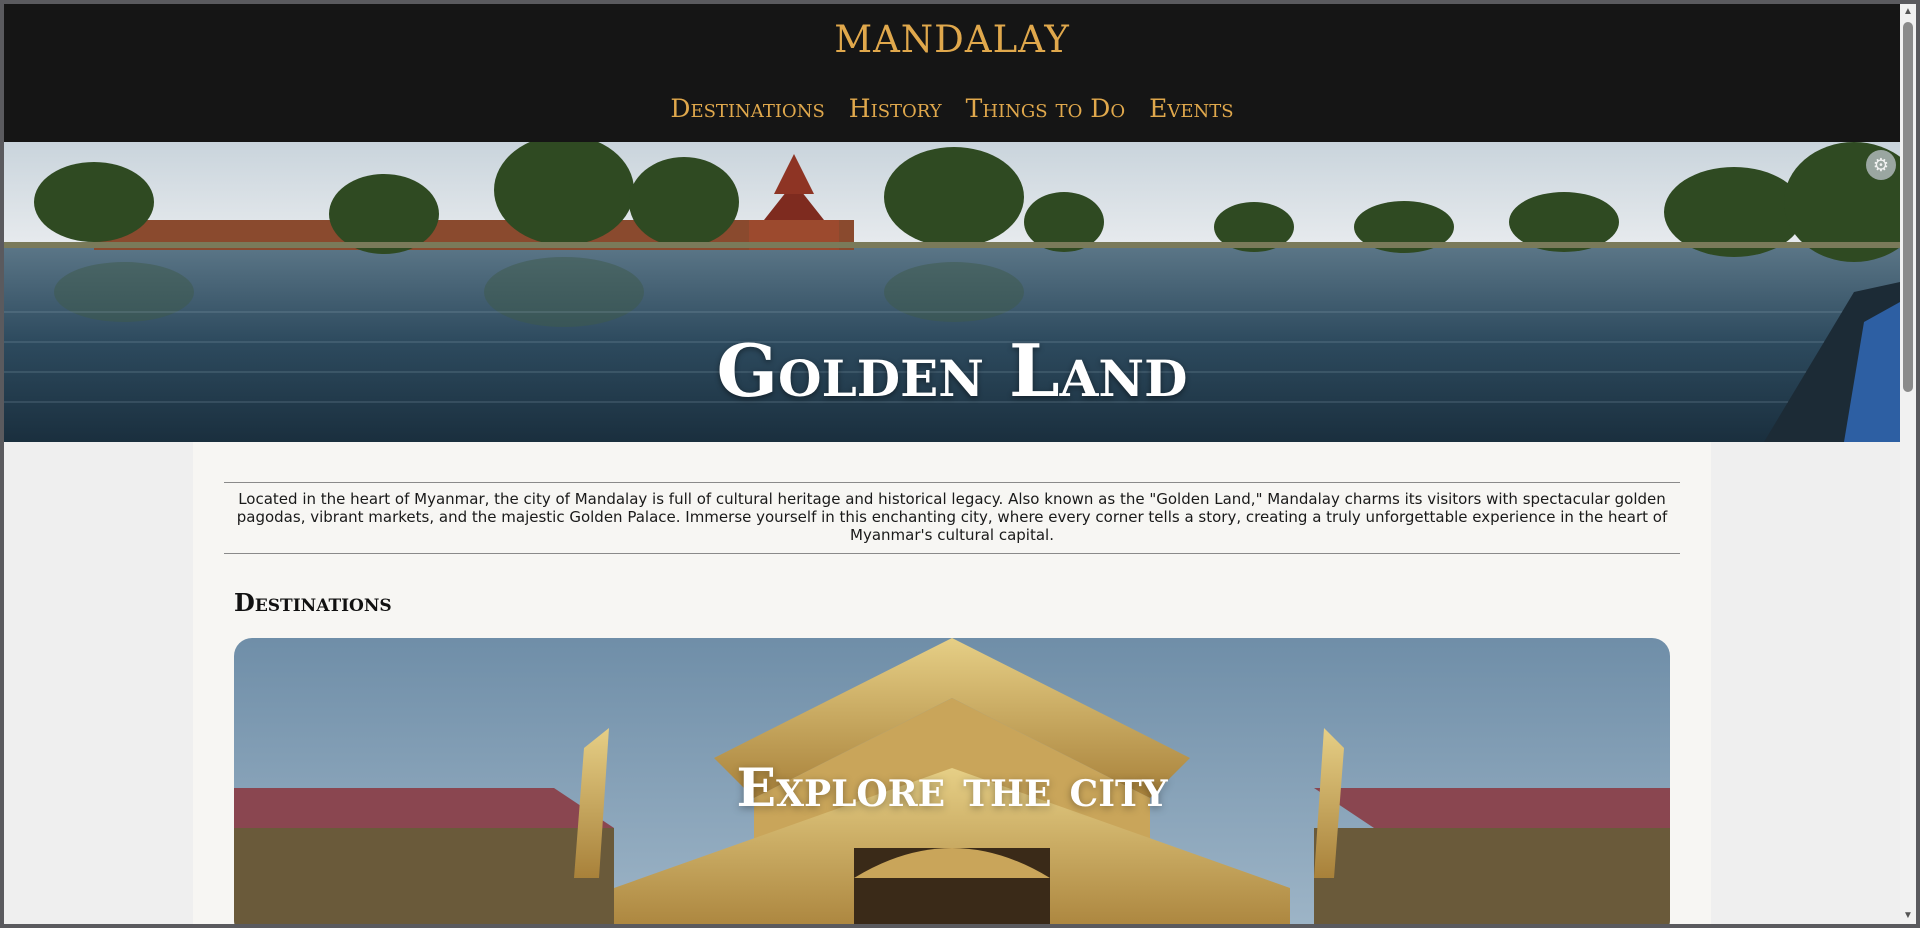 This screenshot has width=1920, height=928. What do you see at coordinates (1908, 207) in the screenshot?
I see `scrollbar-thumb` at bounding box center [1908, 207].